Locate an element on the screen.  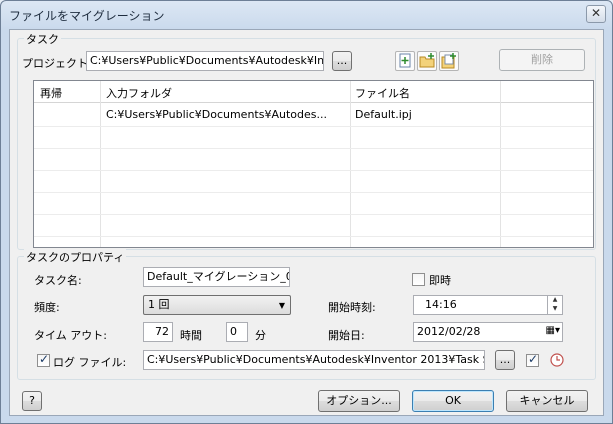
timeout-hours-field: 72 is located at coordinates (158, 332).